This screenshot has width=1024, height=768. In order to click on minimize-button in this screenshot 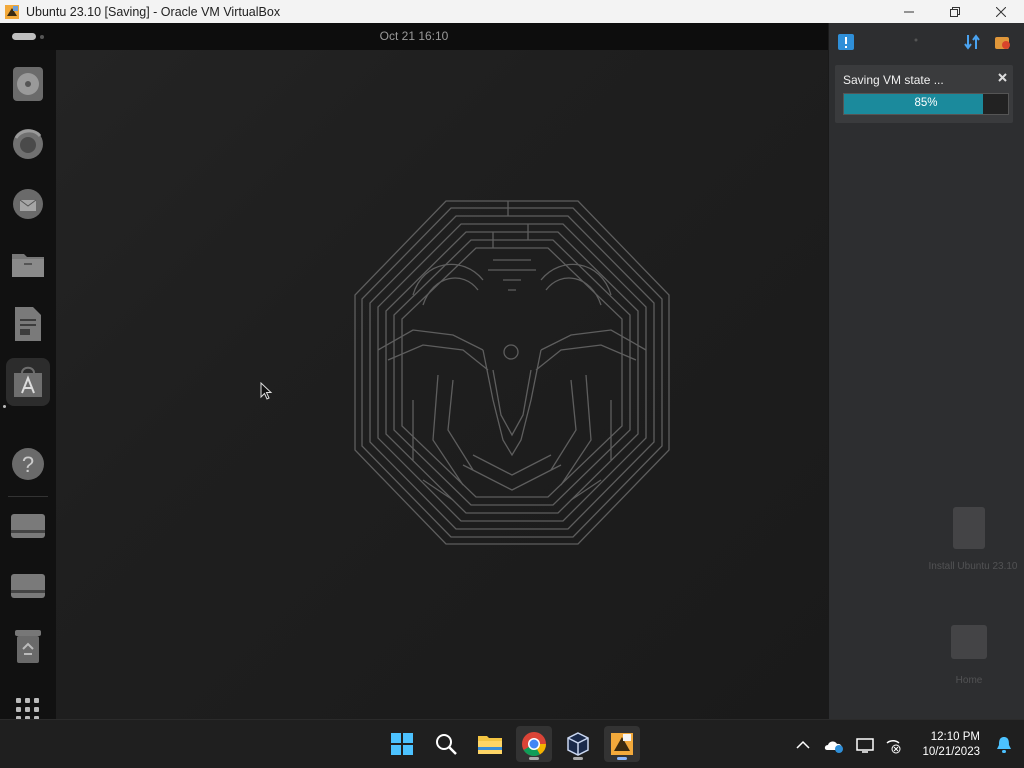, I will do `click(909, 11)`.